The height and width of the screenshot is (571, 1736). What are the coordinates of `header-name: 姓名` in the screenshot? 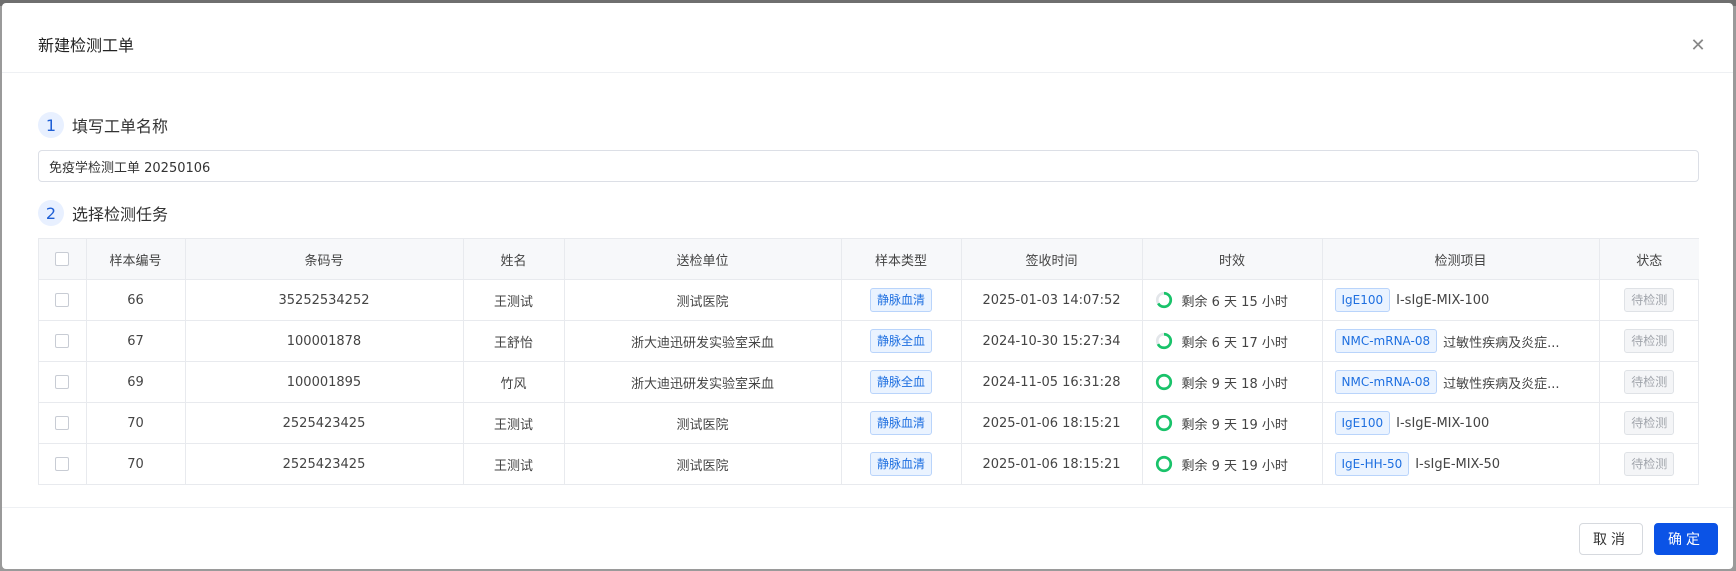 It's located at (514, 259).